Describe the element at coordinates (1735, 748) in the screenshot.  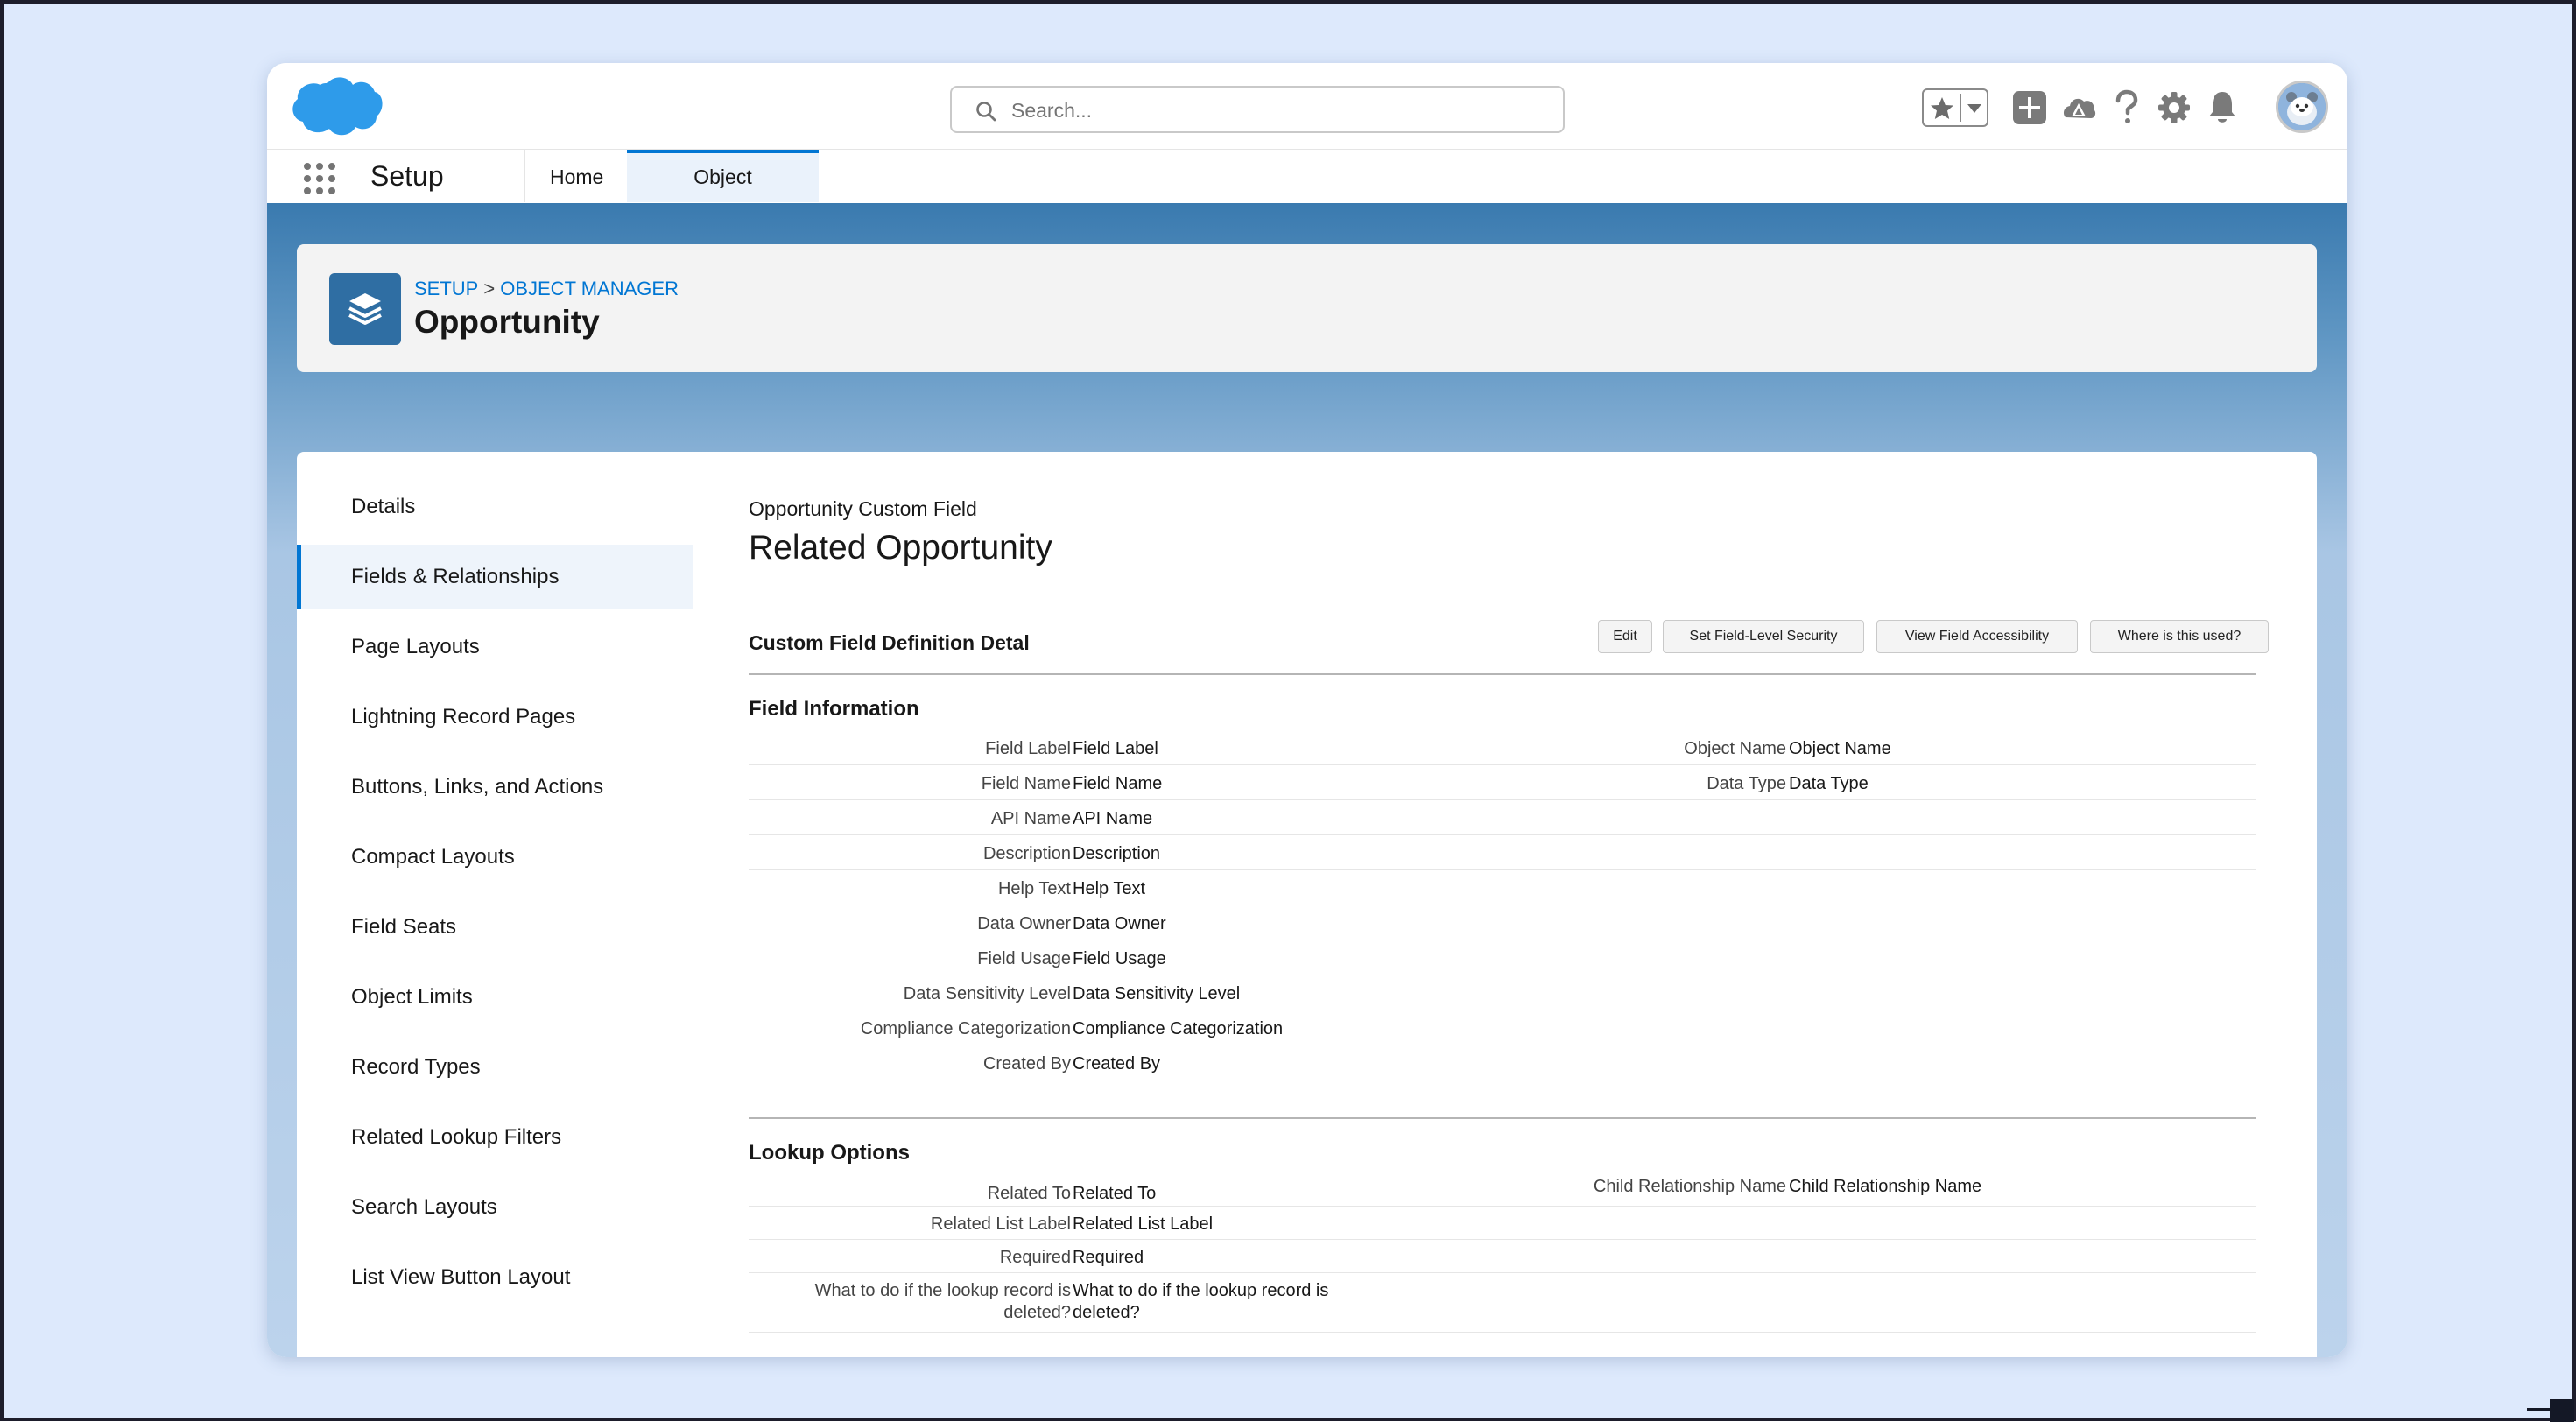
I see `object-name-label: Object Name` at that location.